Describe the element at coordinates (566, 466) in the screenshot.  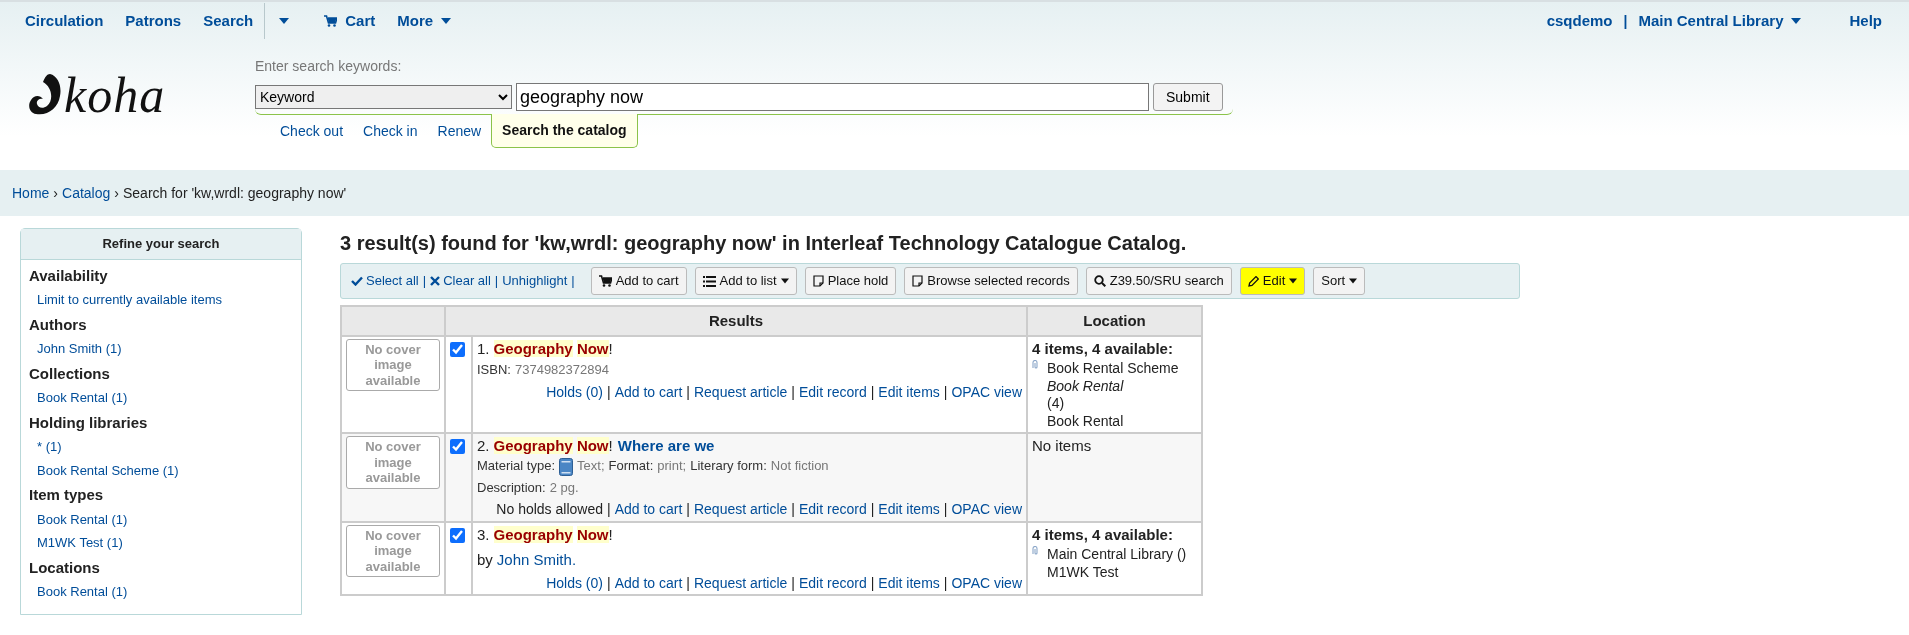
I see `book-icon` at that location.